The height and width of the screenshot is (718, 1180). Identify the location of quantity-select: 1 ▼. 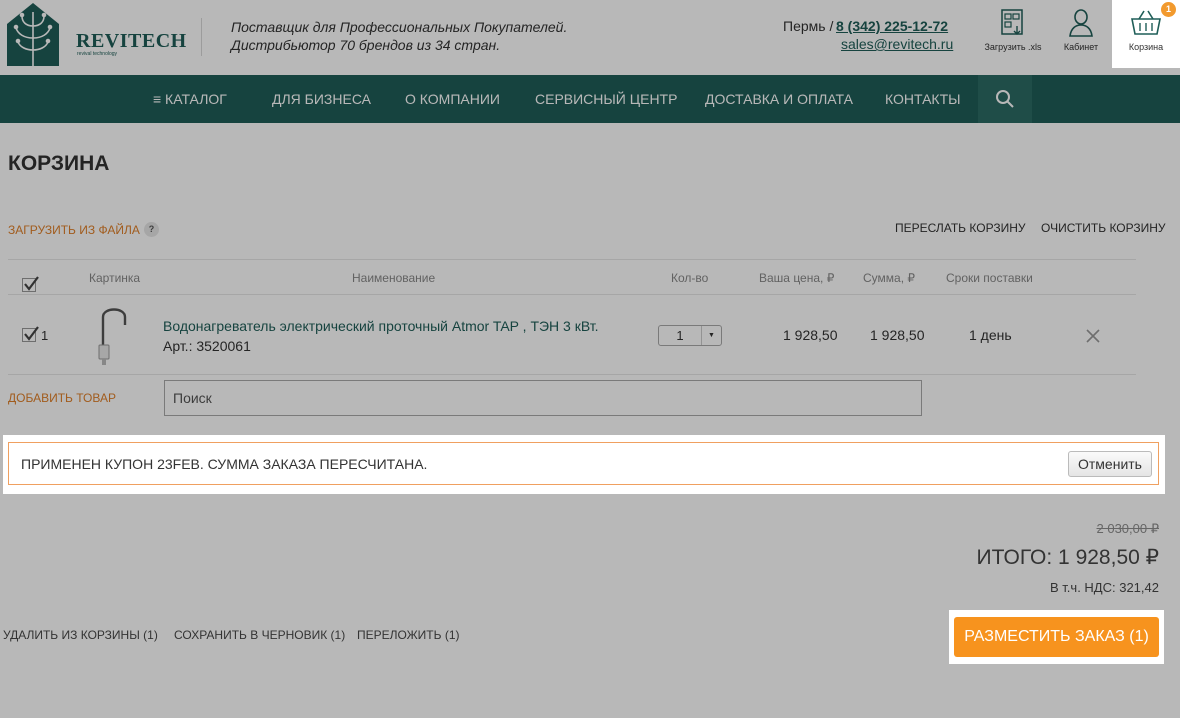
(690, 335).